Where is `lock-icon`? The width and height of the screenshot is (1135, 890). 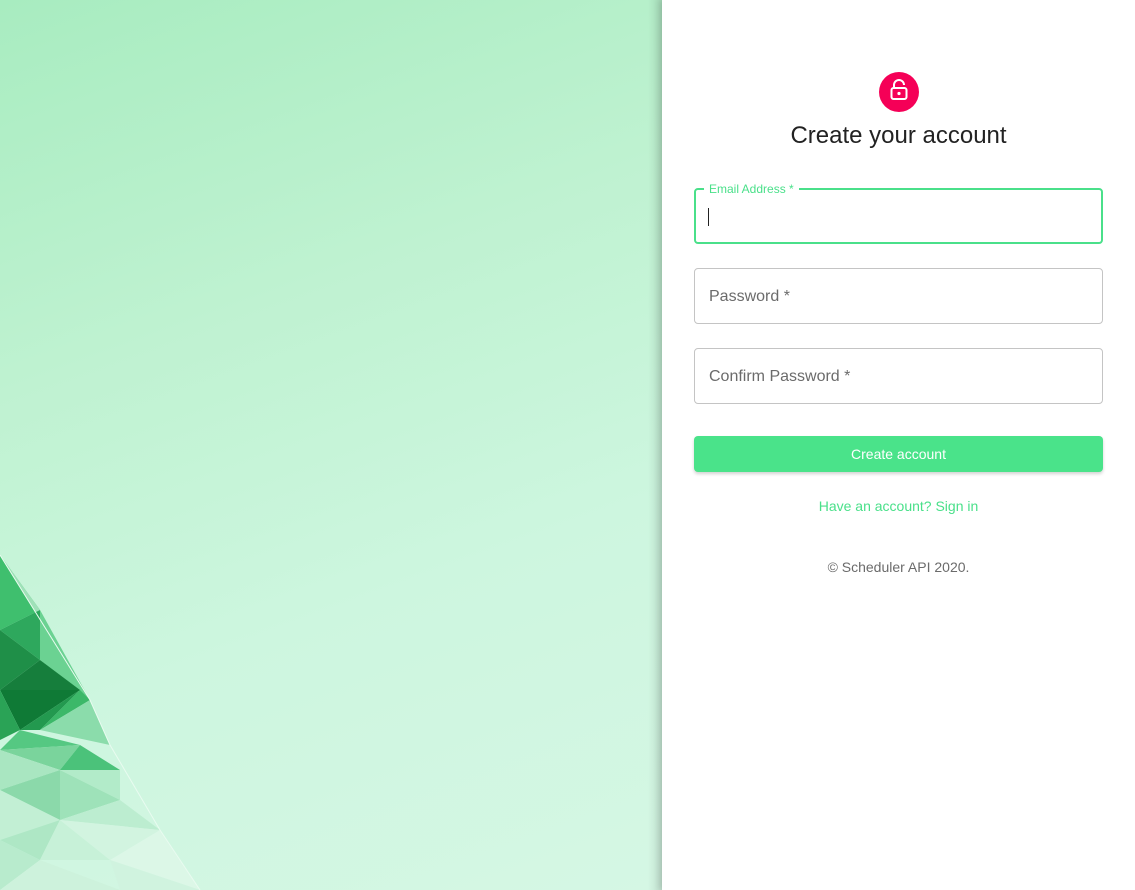
lock-icon is located at coordinates (899, 92).